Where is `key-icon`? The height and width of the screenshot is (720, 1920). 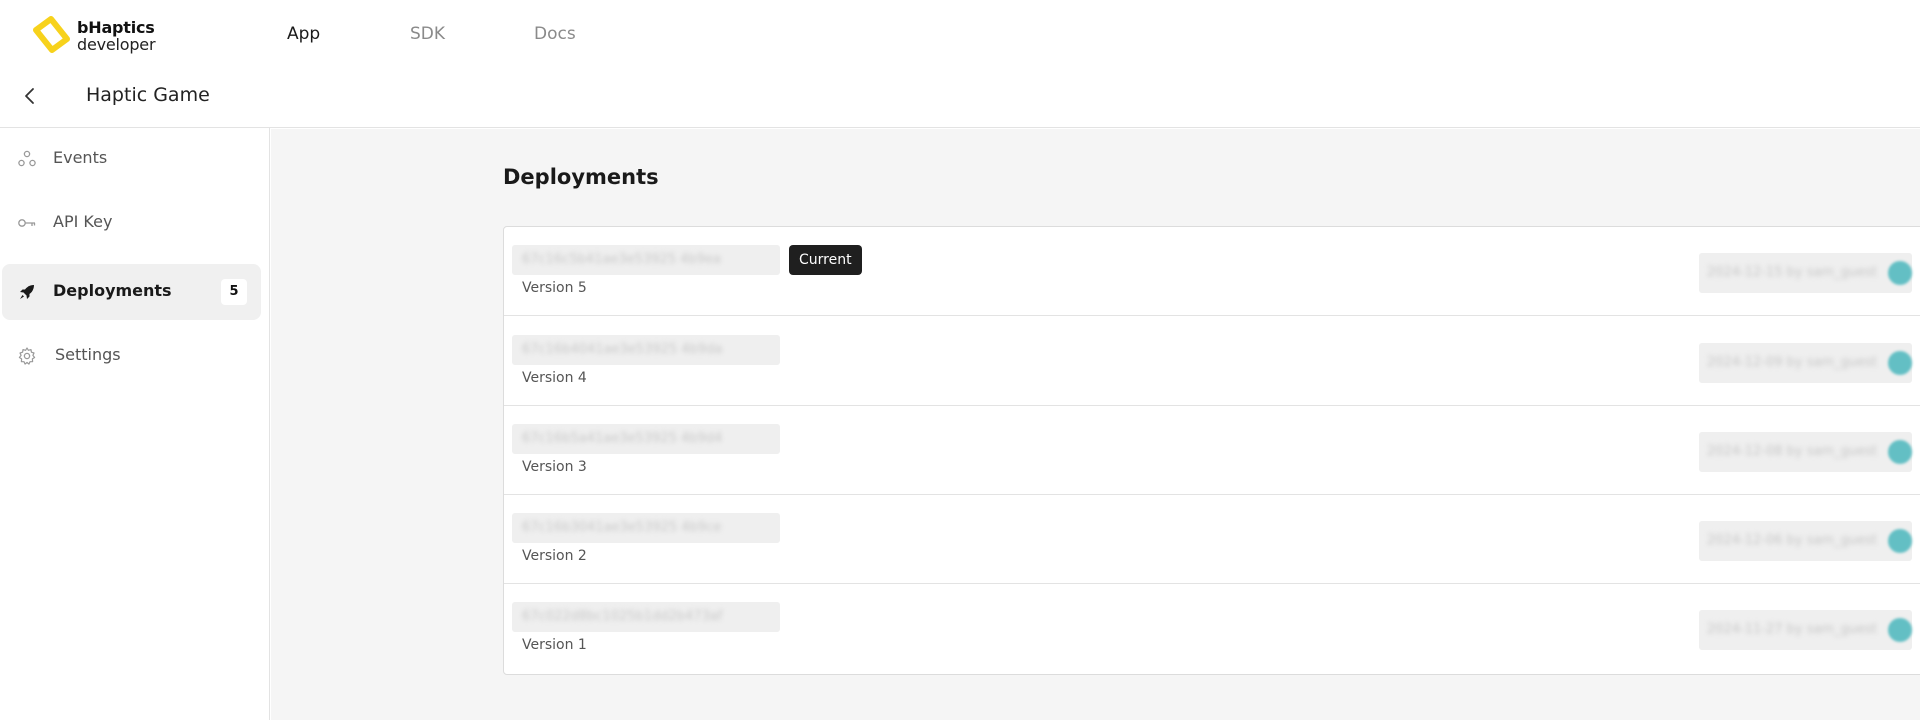 key-icon is located at coordinates (27, 223).